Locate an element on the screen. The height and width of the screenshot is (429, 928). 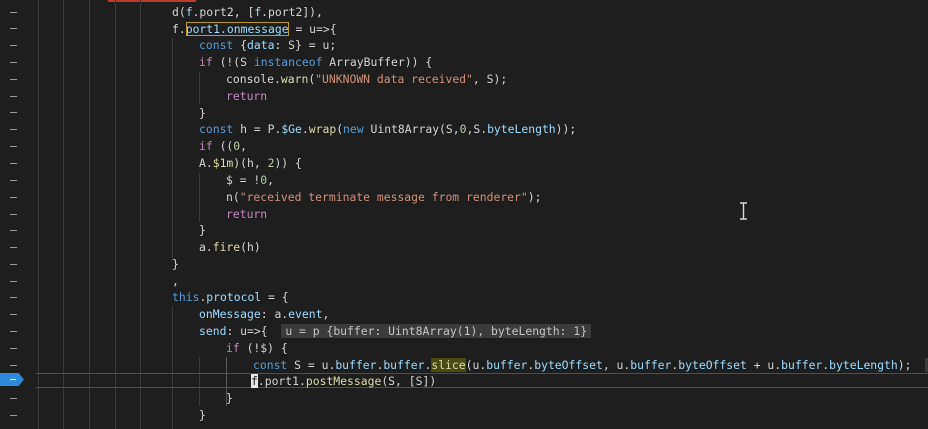
code-token: )) { is located at coordinates (288, 163).